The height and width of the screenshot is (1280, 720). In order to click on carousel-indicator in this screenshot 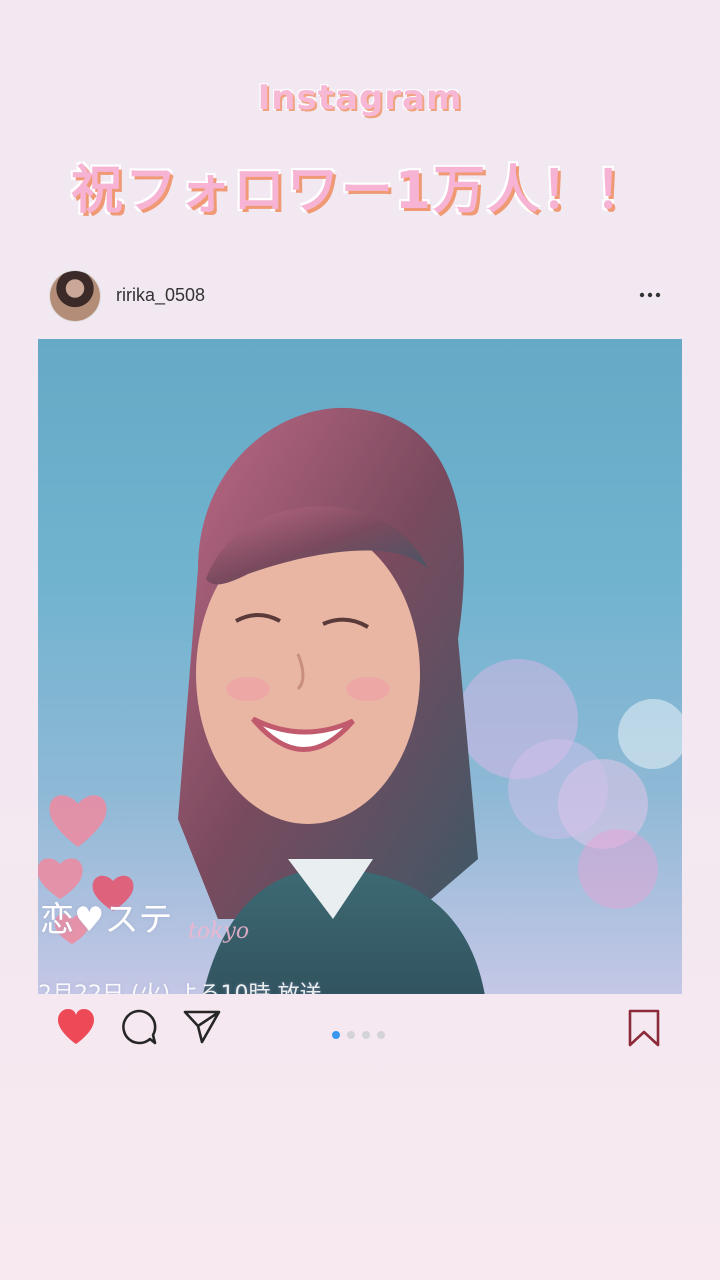, I will do `click(362, 1033)`.